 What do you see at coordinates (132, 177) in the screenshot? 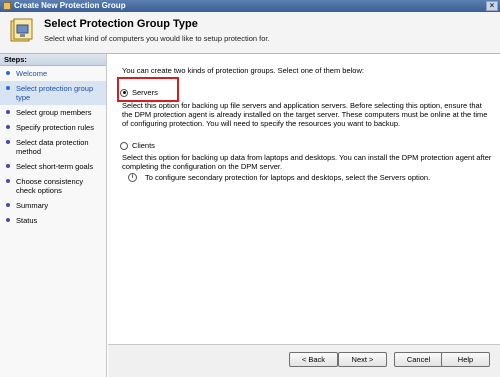
I see `info-icon: i` at bounding box center [132, 177].